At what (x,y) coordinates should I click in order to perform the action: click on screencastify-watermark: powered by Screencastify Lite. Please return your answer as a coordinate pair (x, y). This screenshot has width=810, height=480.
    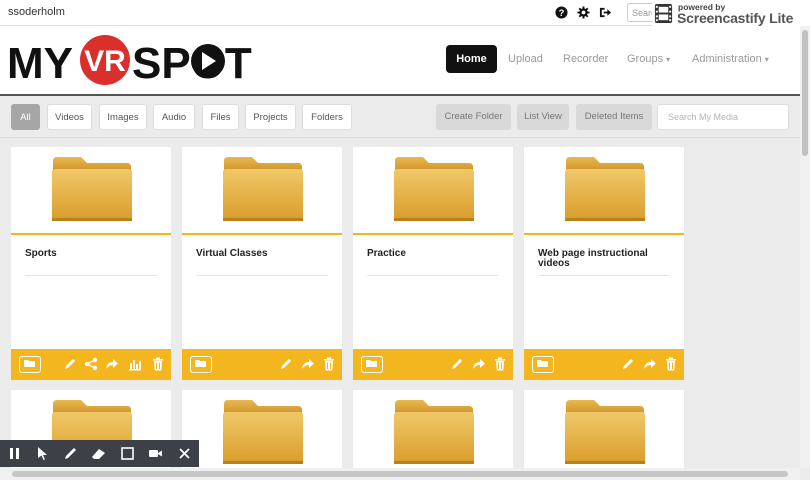
    Looking at the image, I should click on (731, 13).